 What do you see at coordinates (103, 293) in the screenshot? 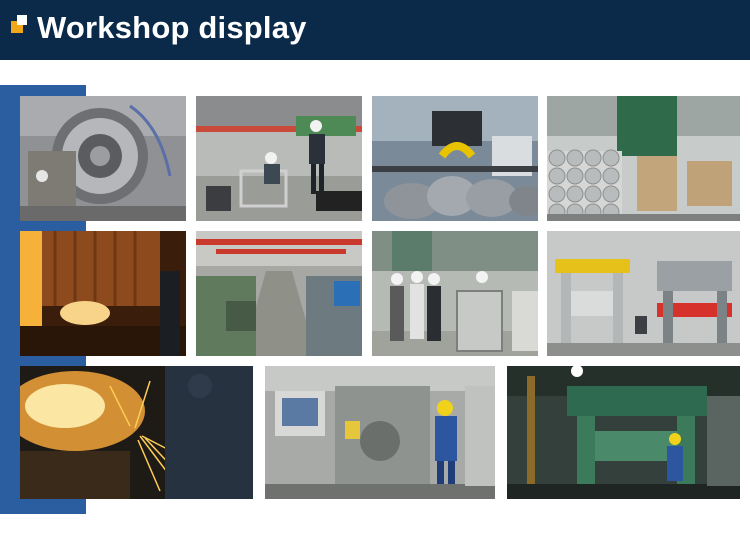
I see `furnace-glow-photo` at bounding box center [103, 293].